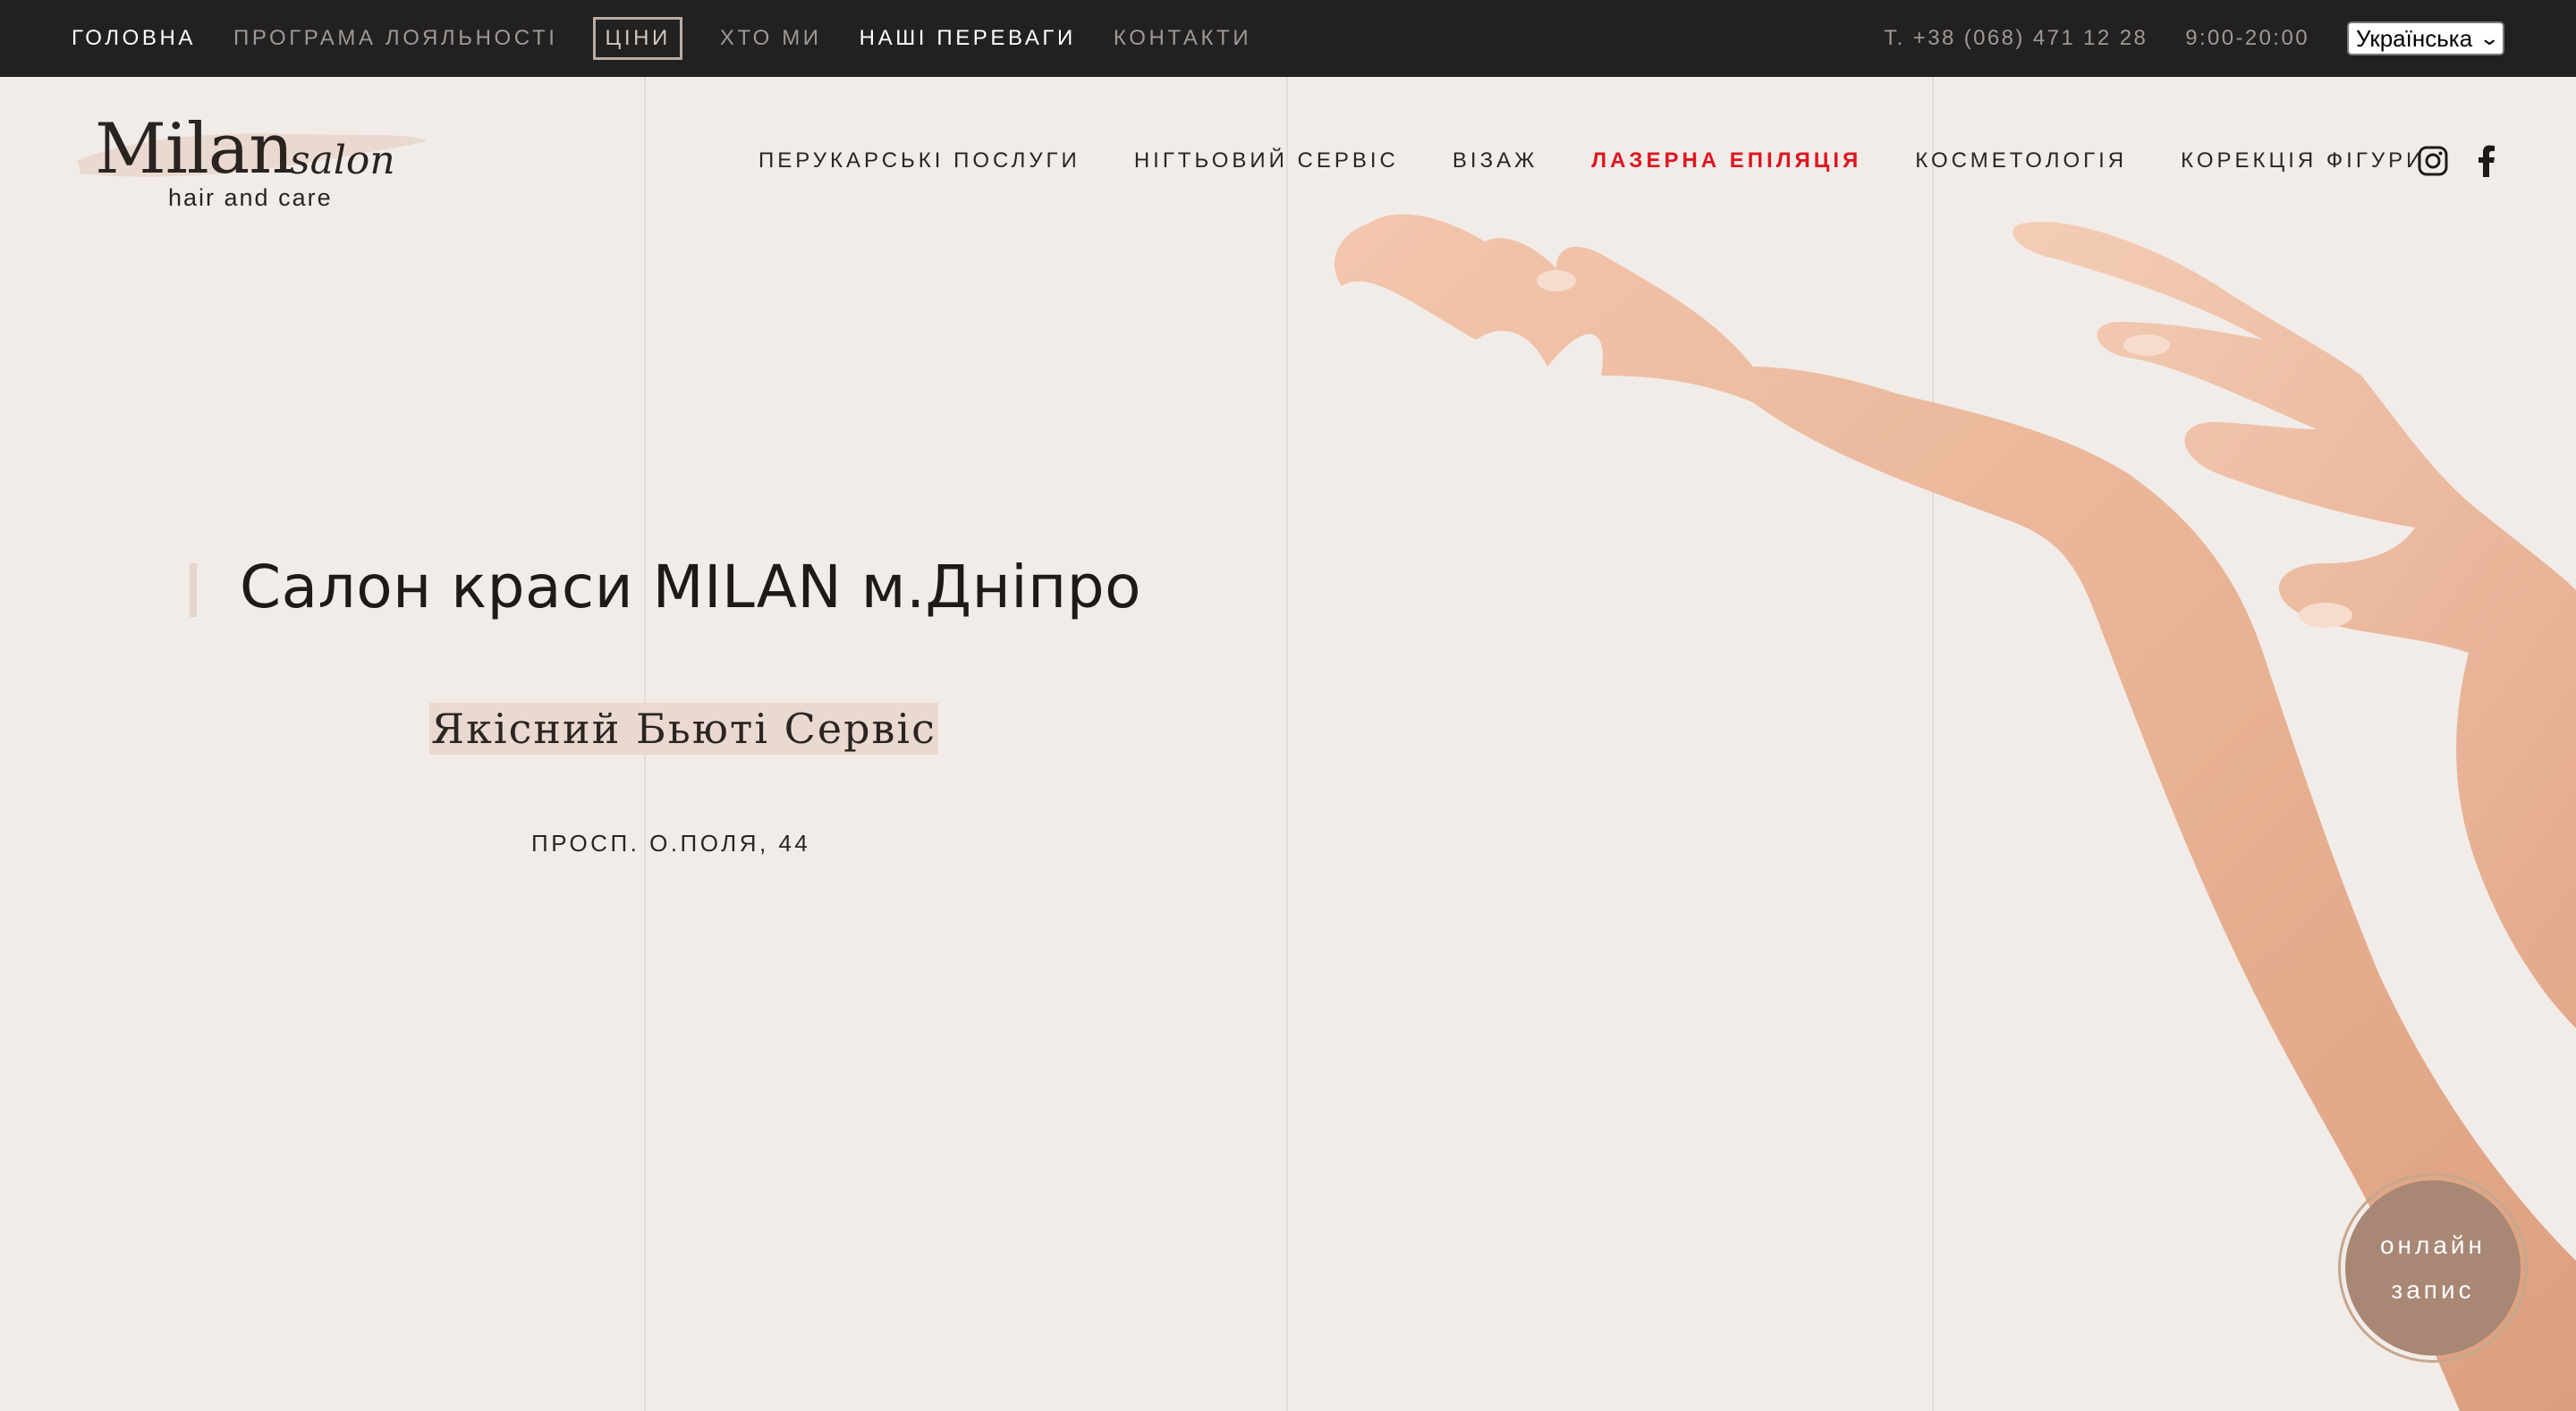 This screenshot has height=1411, width=2576. Describe the element at coordinates (2489, 38) in the screenshot. I see `chevron-down-icon: ⌄` at that location.